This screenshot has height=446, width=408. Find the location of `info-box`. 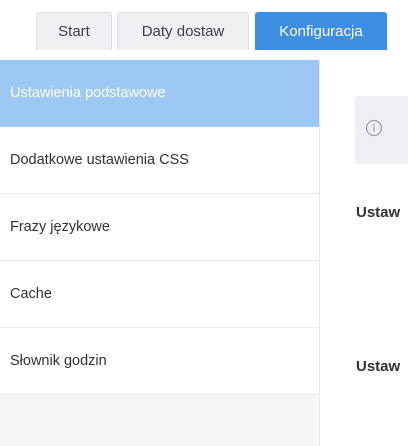

info-box is located at coordinates (381, 130).